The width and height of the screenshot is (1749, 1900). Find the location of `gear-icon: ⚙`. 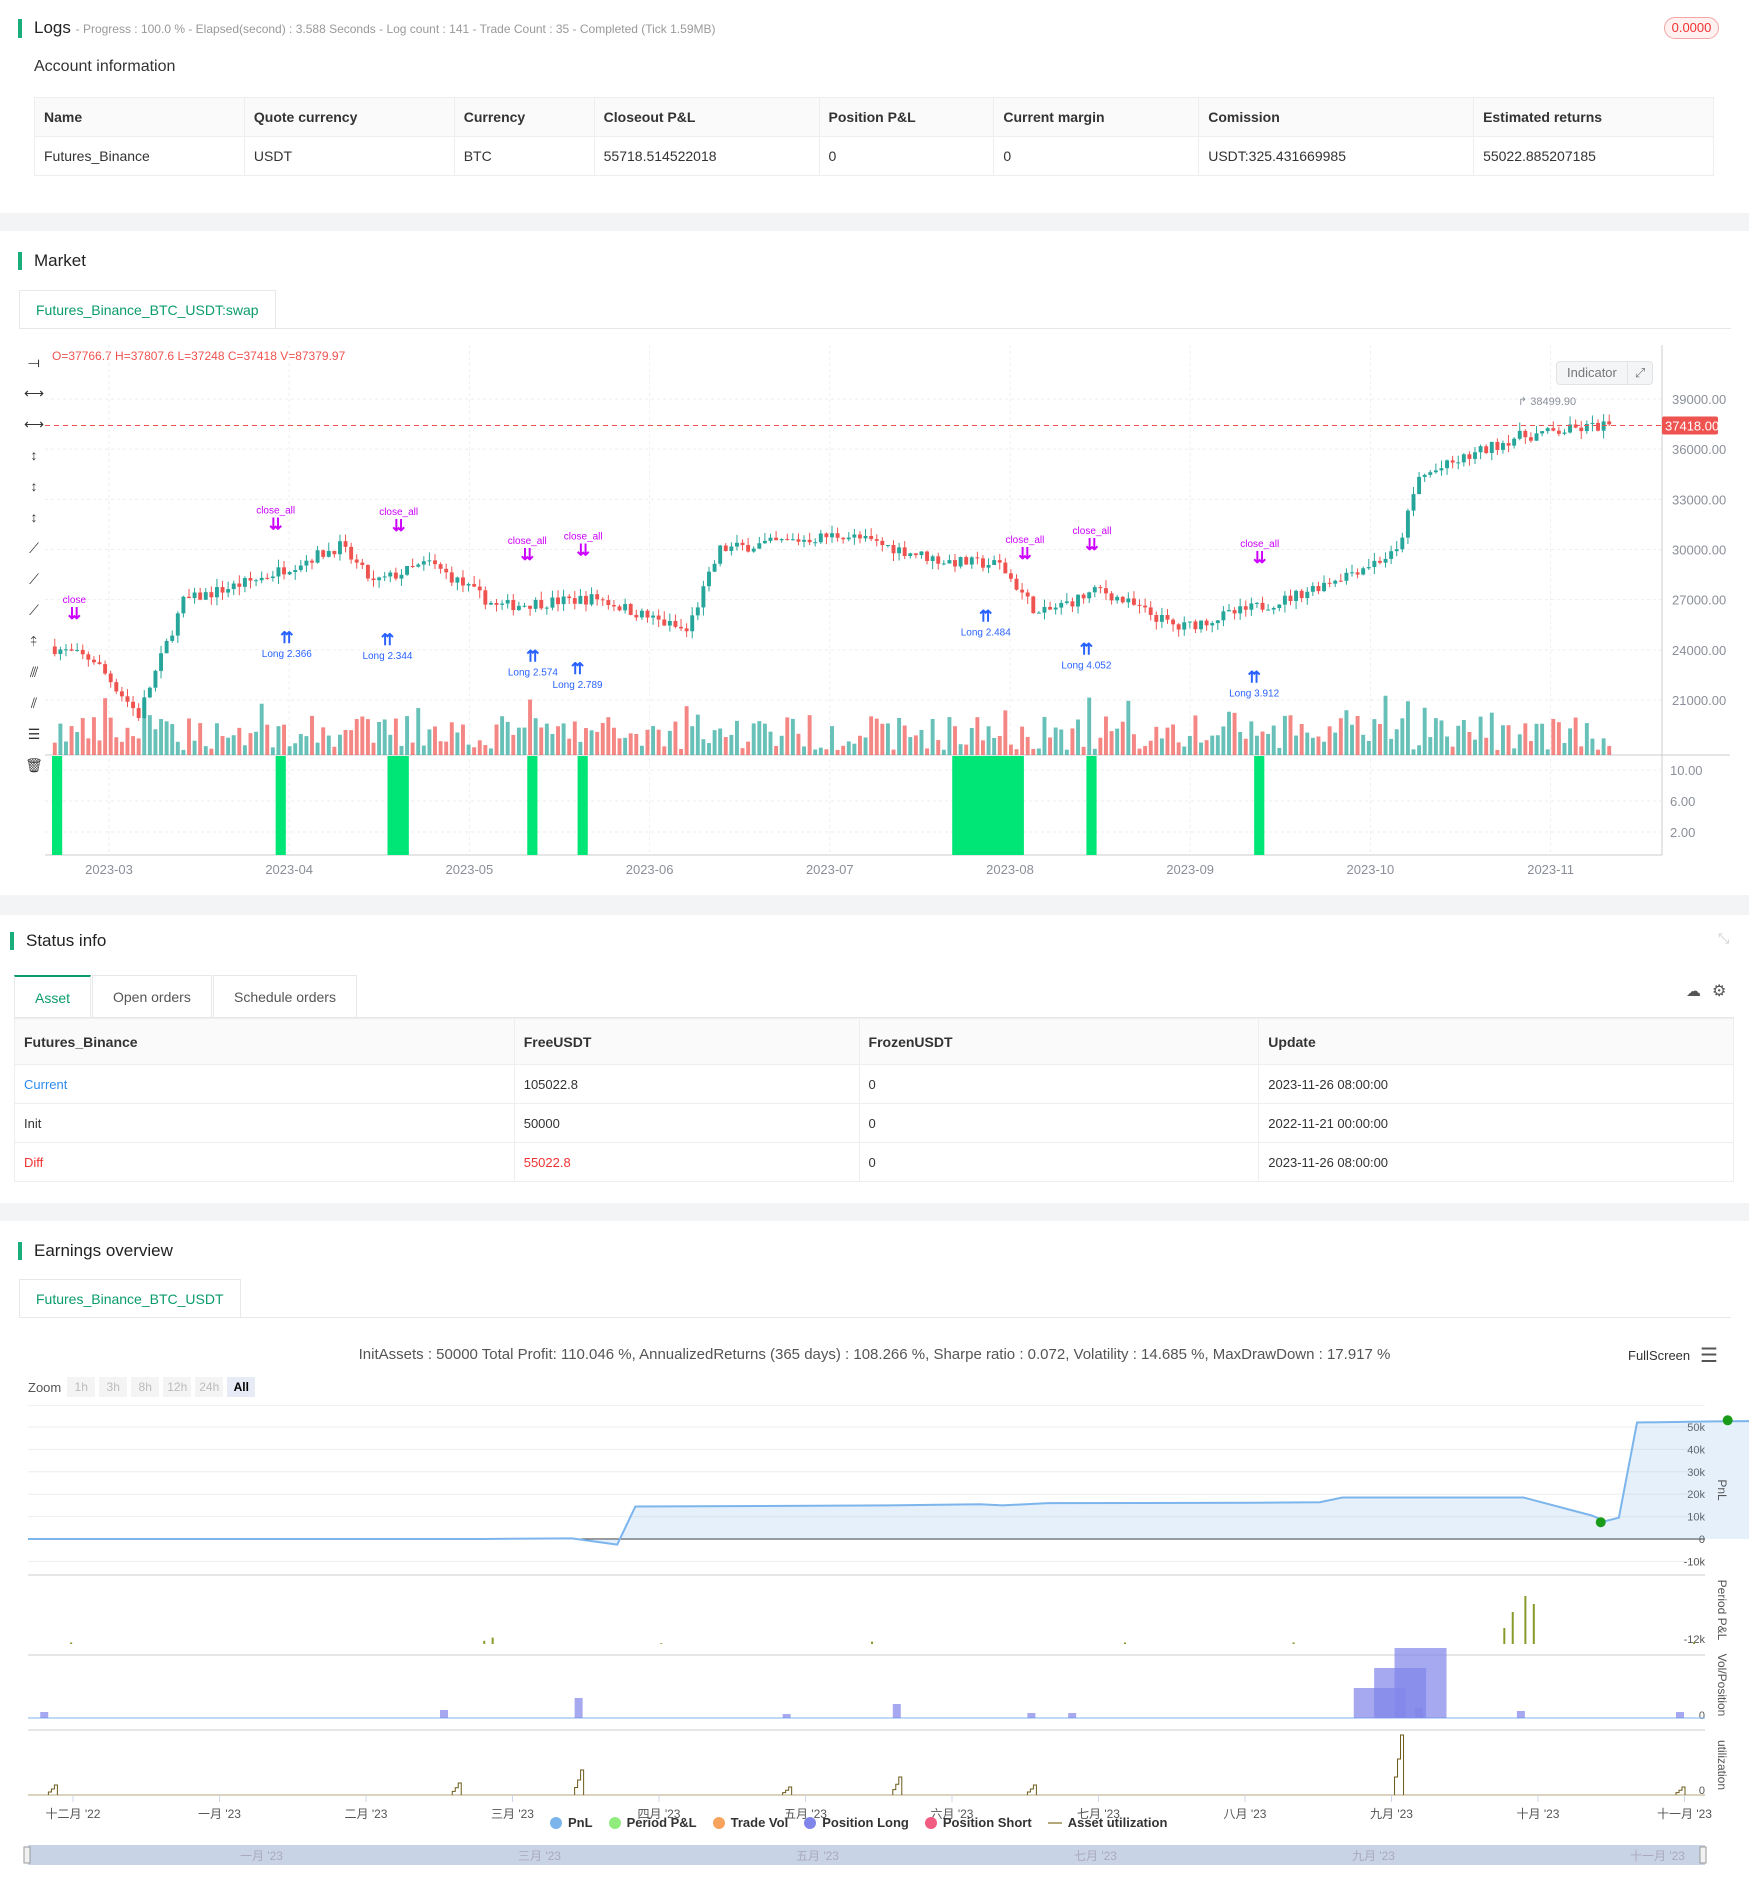

gear-icon: ⚙ is located at coordinates (1719, 991).